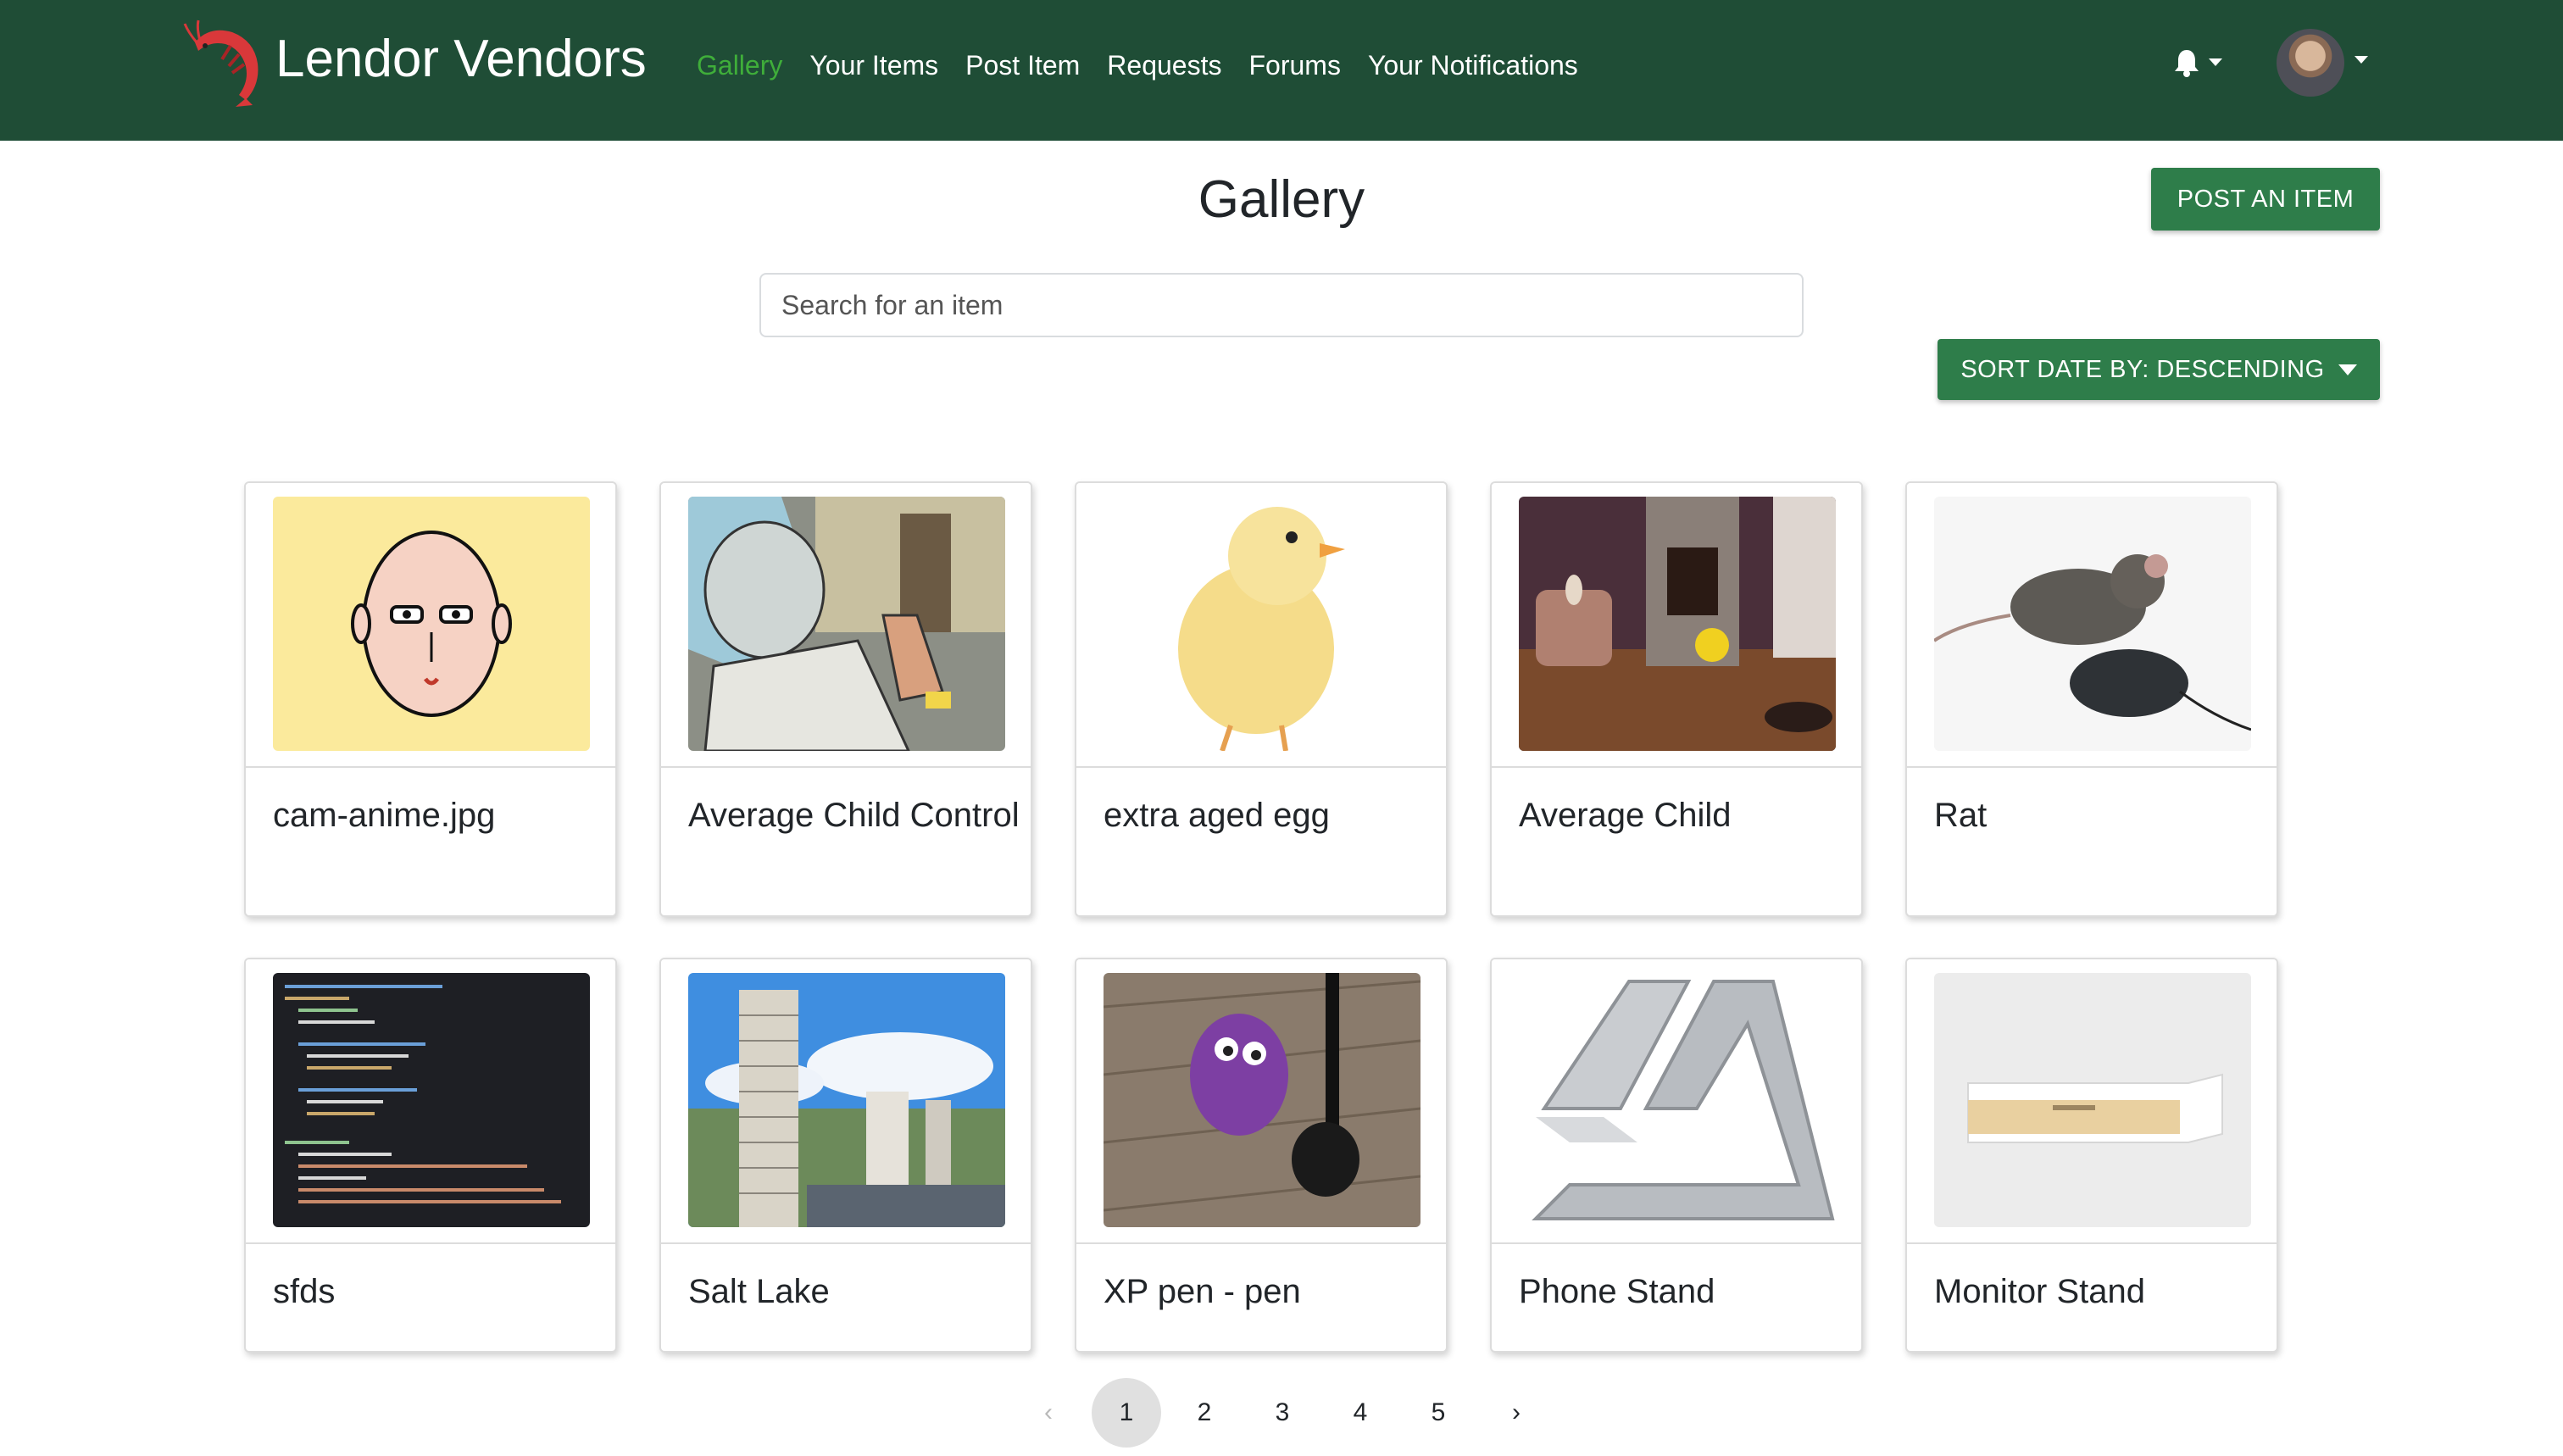  I want to click on item-card: Salt Lake, so click(845, 1155).